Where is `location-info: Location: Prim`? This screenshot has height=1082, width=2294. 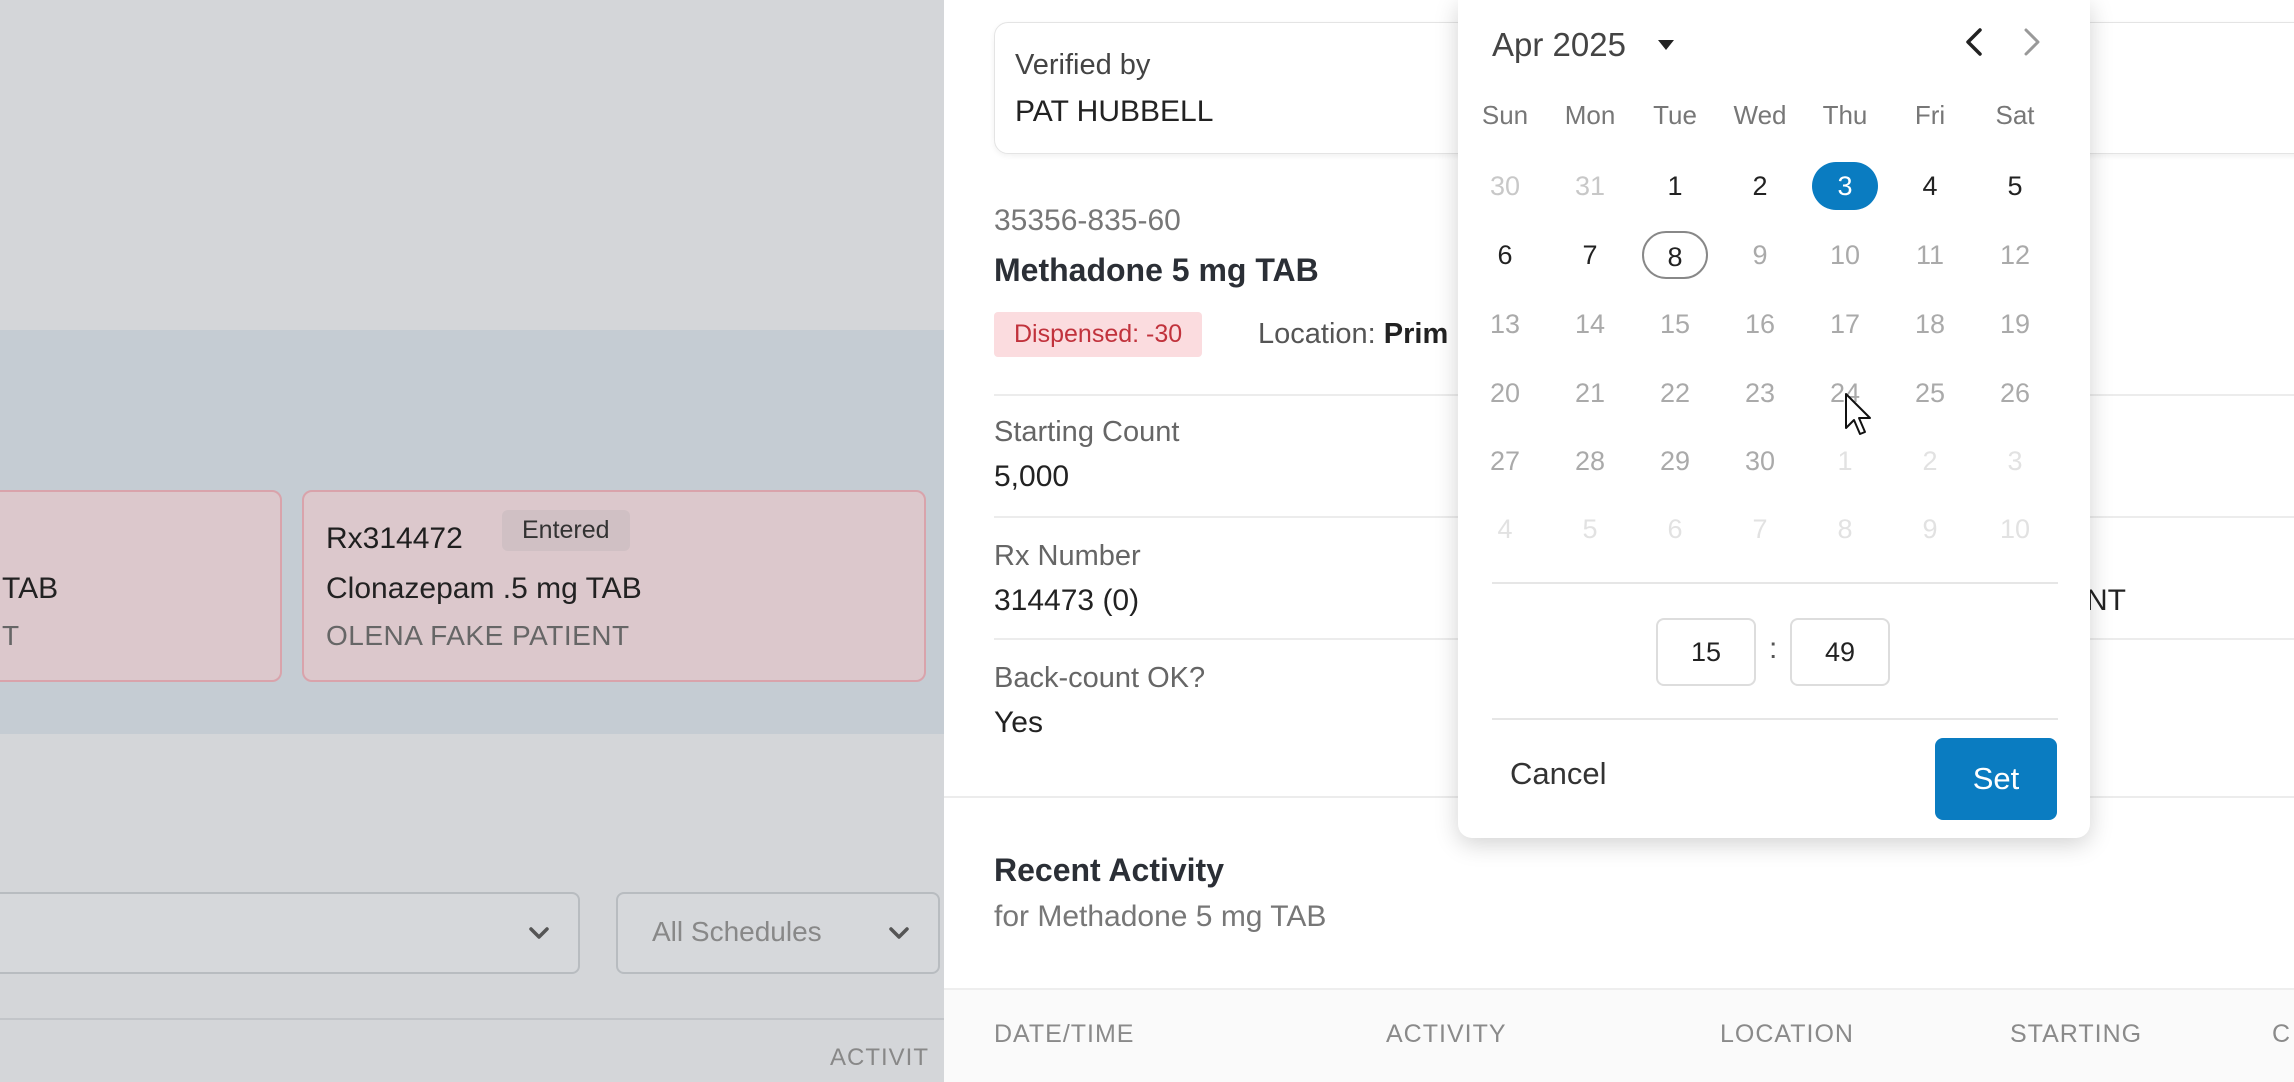
location-info: Location: Prim is located at coordinates (1353, 334).